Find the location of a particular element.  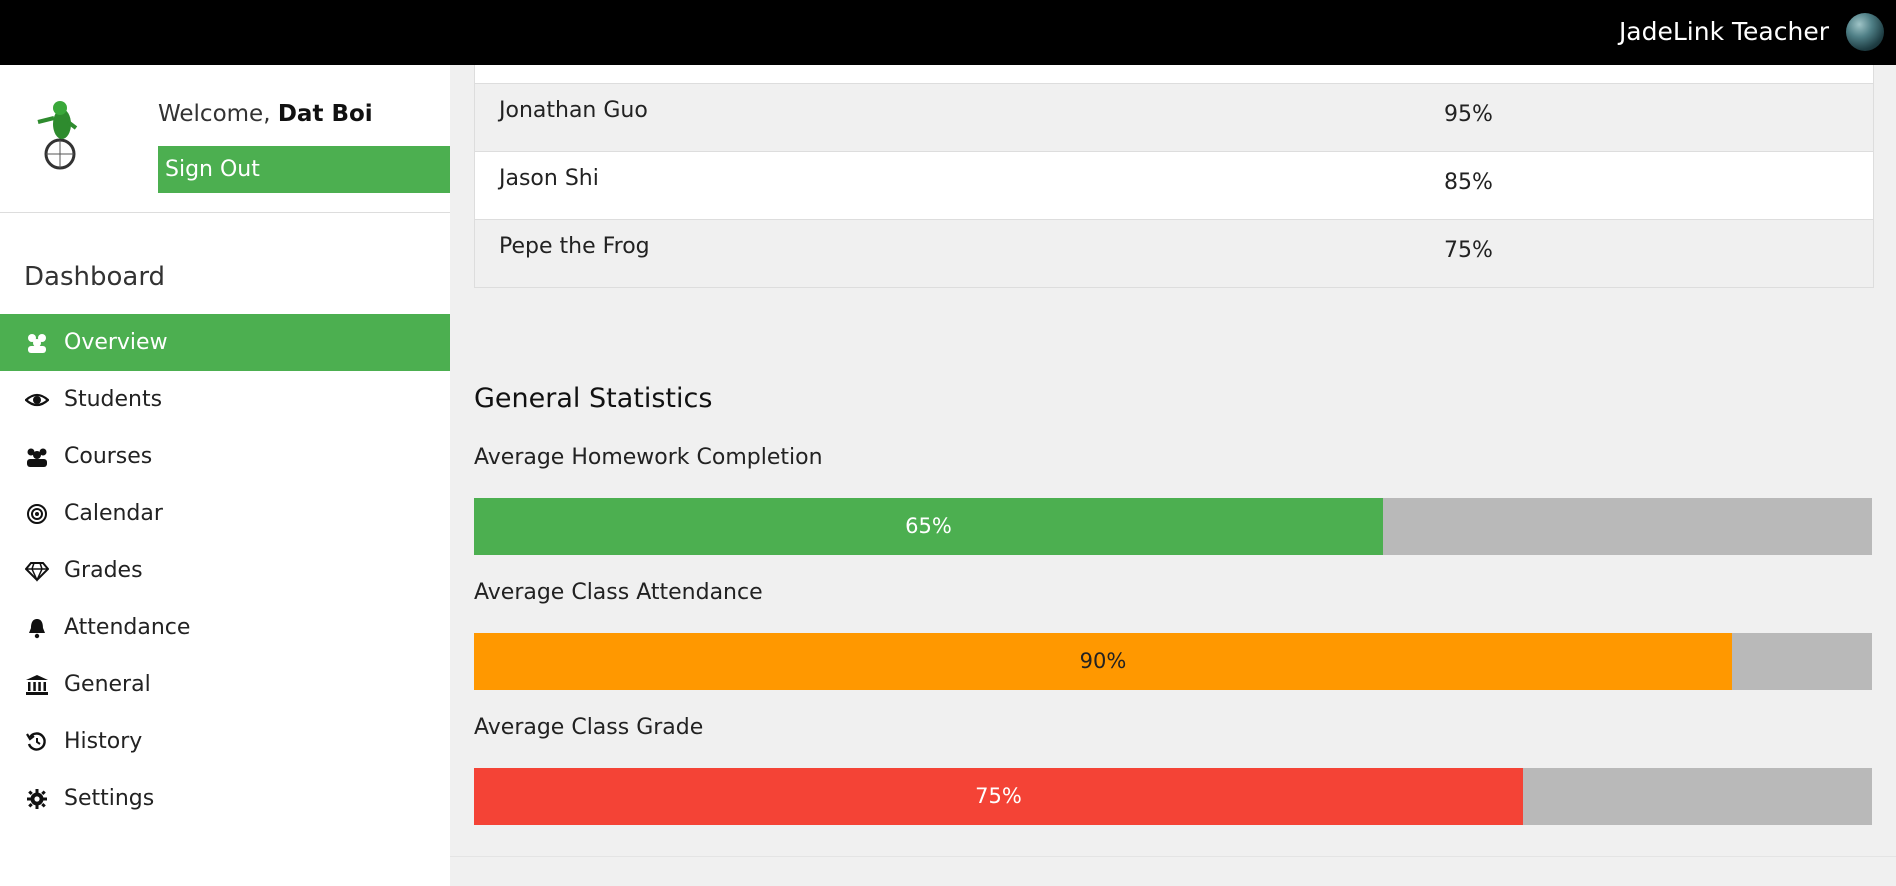

progress-fill: 75% is located at coordinates (998, 796).